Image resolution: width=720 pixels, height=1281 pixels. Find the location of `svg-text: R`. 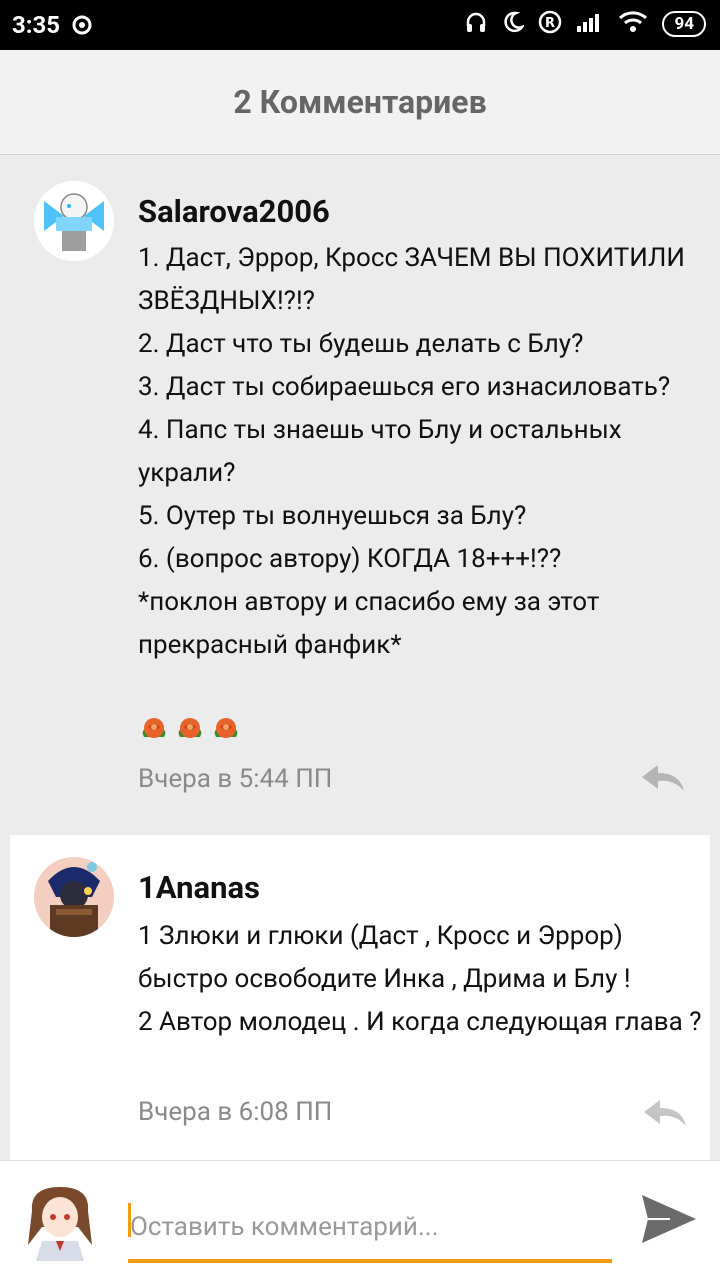

svg-text: R is located at coordinates (550, 23).